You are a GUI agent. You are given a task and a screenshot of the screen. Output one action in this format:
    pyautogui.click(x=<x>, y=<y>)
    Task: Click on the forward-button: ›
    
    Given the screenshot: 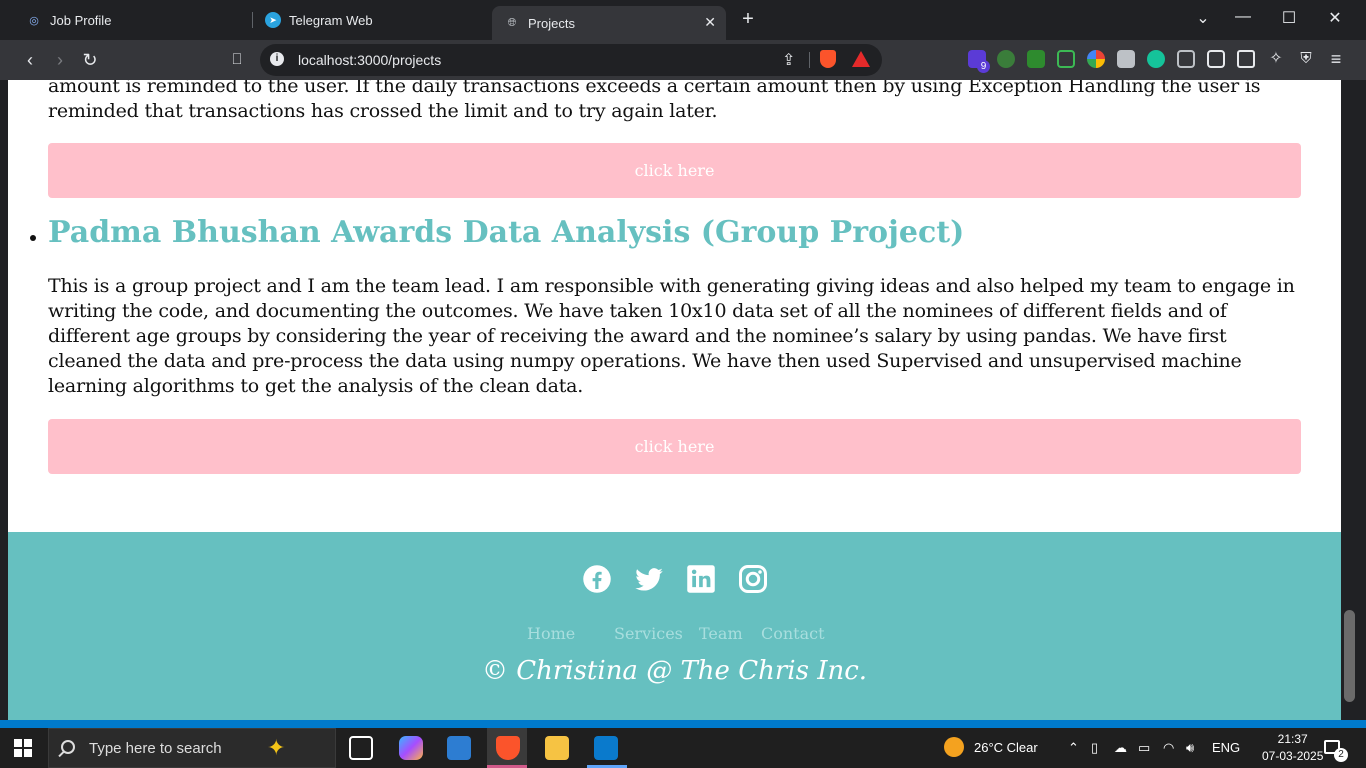 What is the action you would take?
    pyautogui.click(x=60, y=60)
    